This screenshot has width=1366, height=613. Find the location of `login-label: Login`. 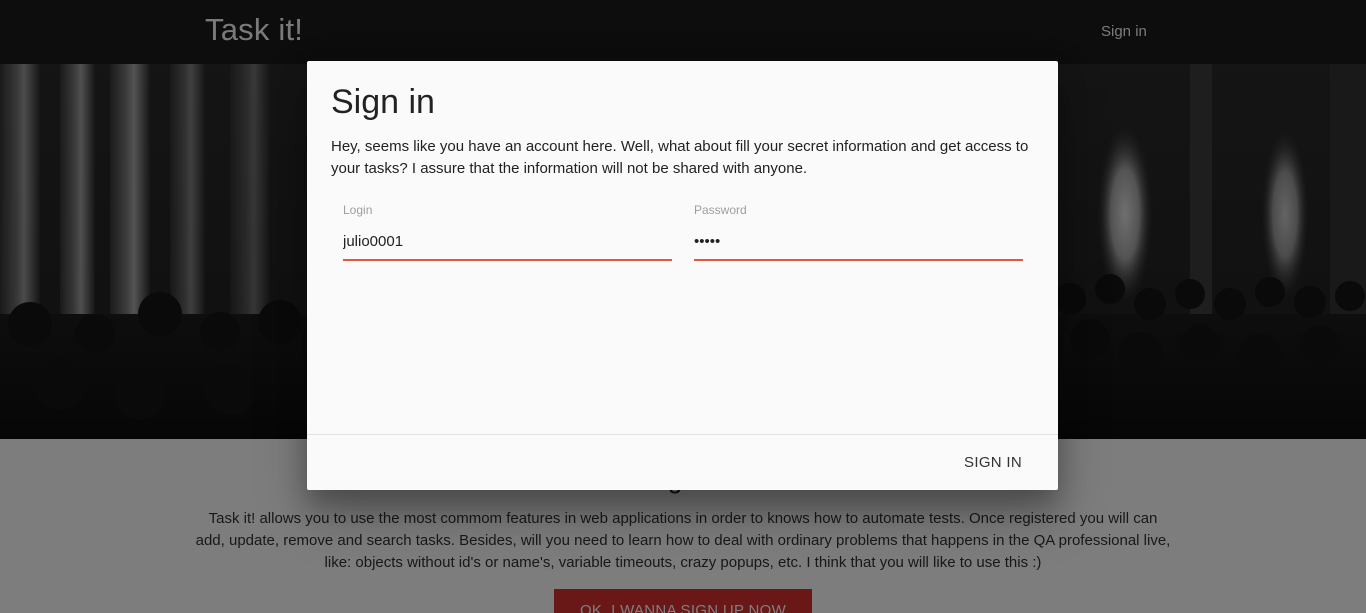

login-label: Login is located at coordinates (358, 210).